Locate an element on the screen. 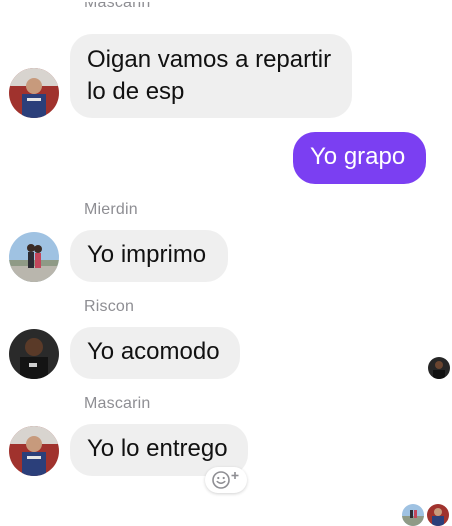 The width and height of the screenshot is (452, 526). read-receipt-avatar-mascarin is located at coordinates (438, 515).